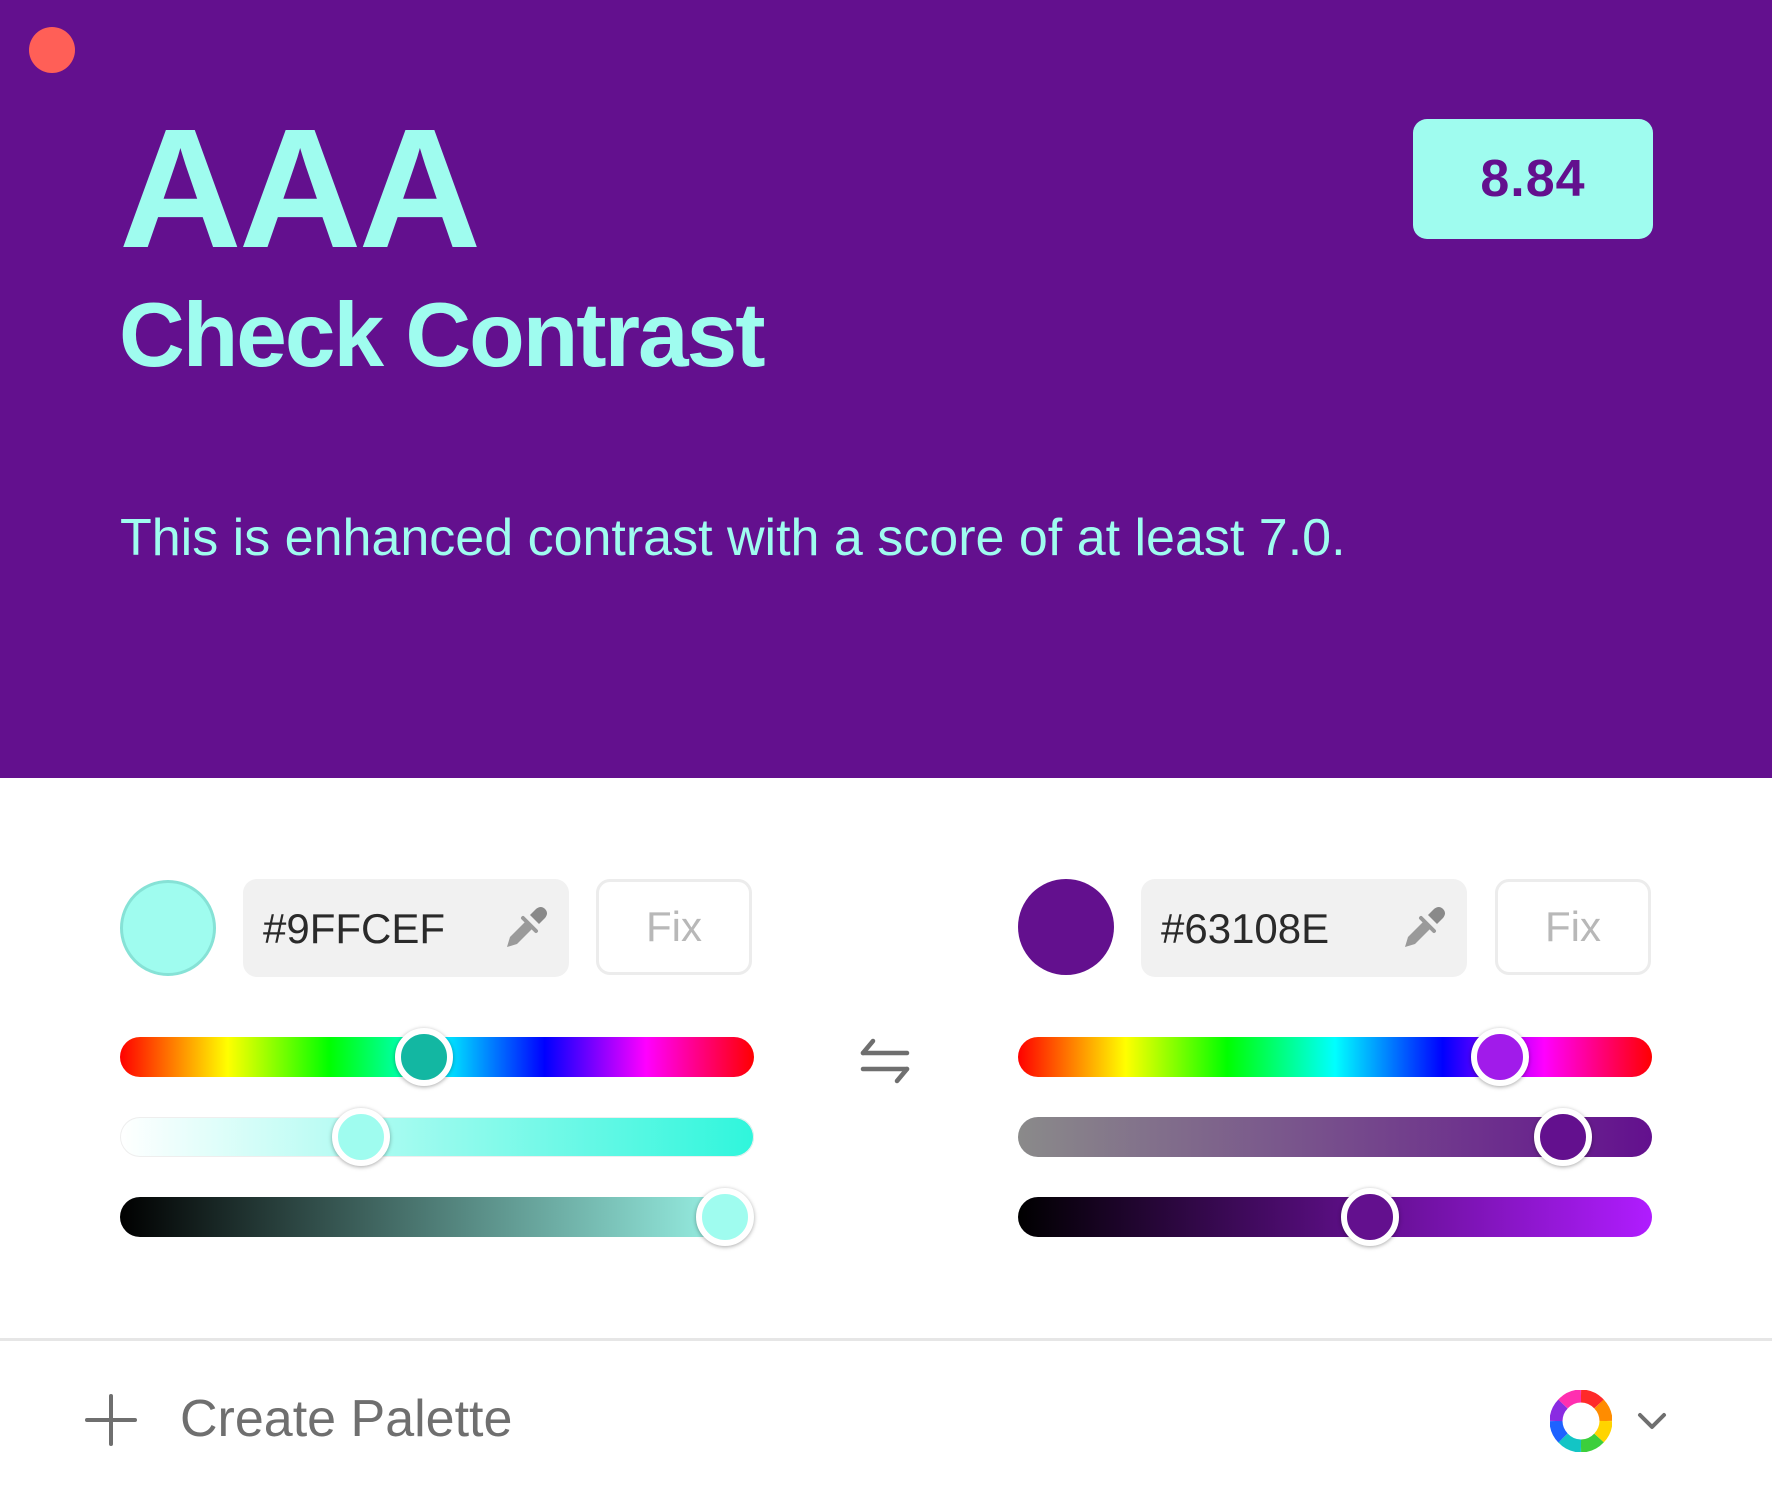 The image size is (1772, 1498). I want to click on background-brightness-slider, so click(1335, 1217).